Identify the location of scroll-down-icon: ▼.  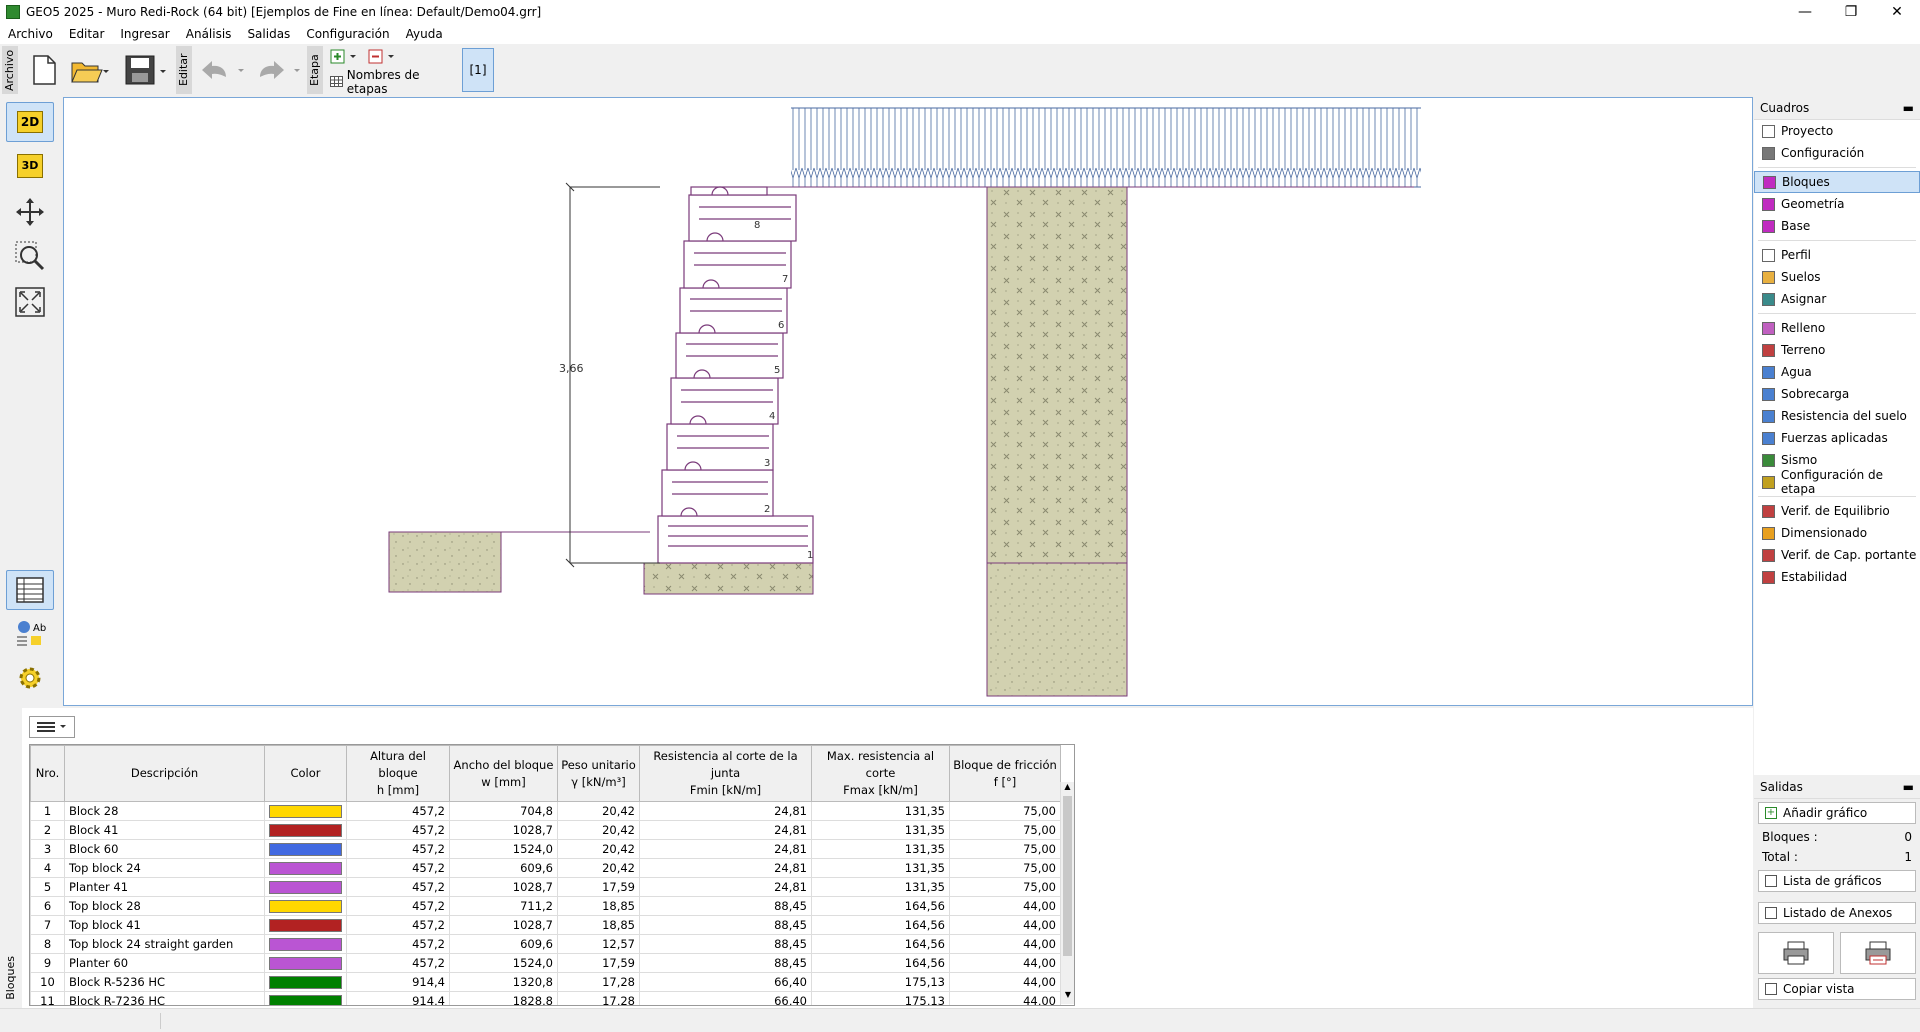
(1068, 997).